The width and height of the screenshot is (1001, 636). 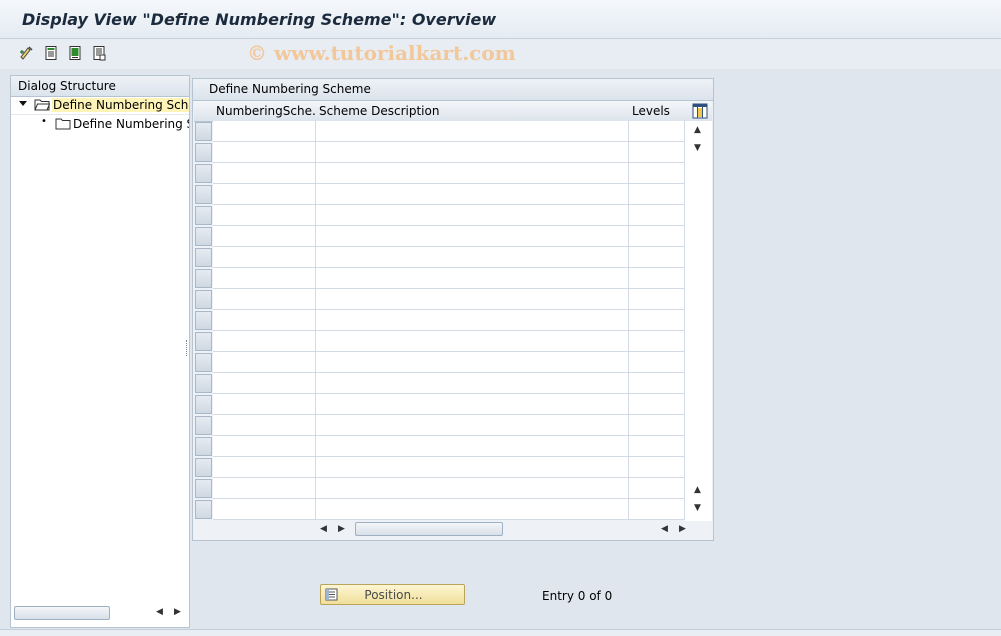 What do you see at coordinates (100, 123) in the screenshot?
I see `tree-item-numbering-levels: • Define Numbering Sc` at bounding box center [100, 123].